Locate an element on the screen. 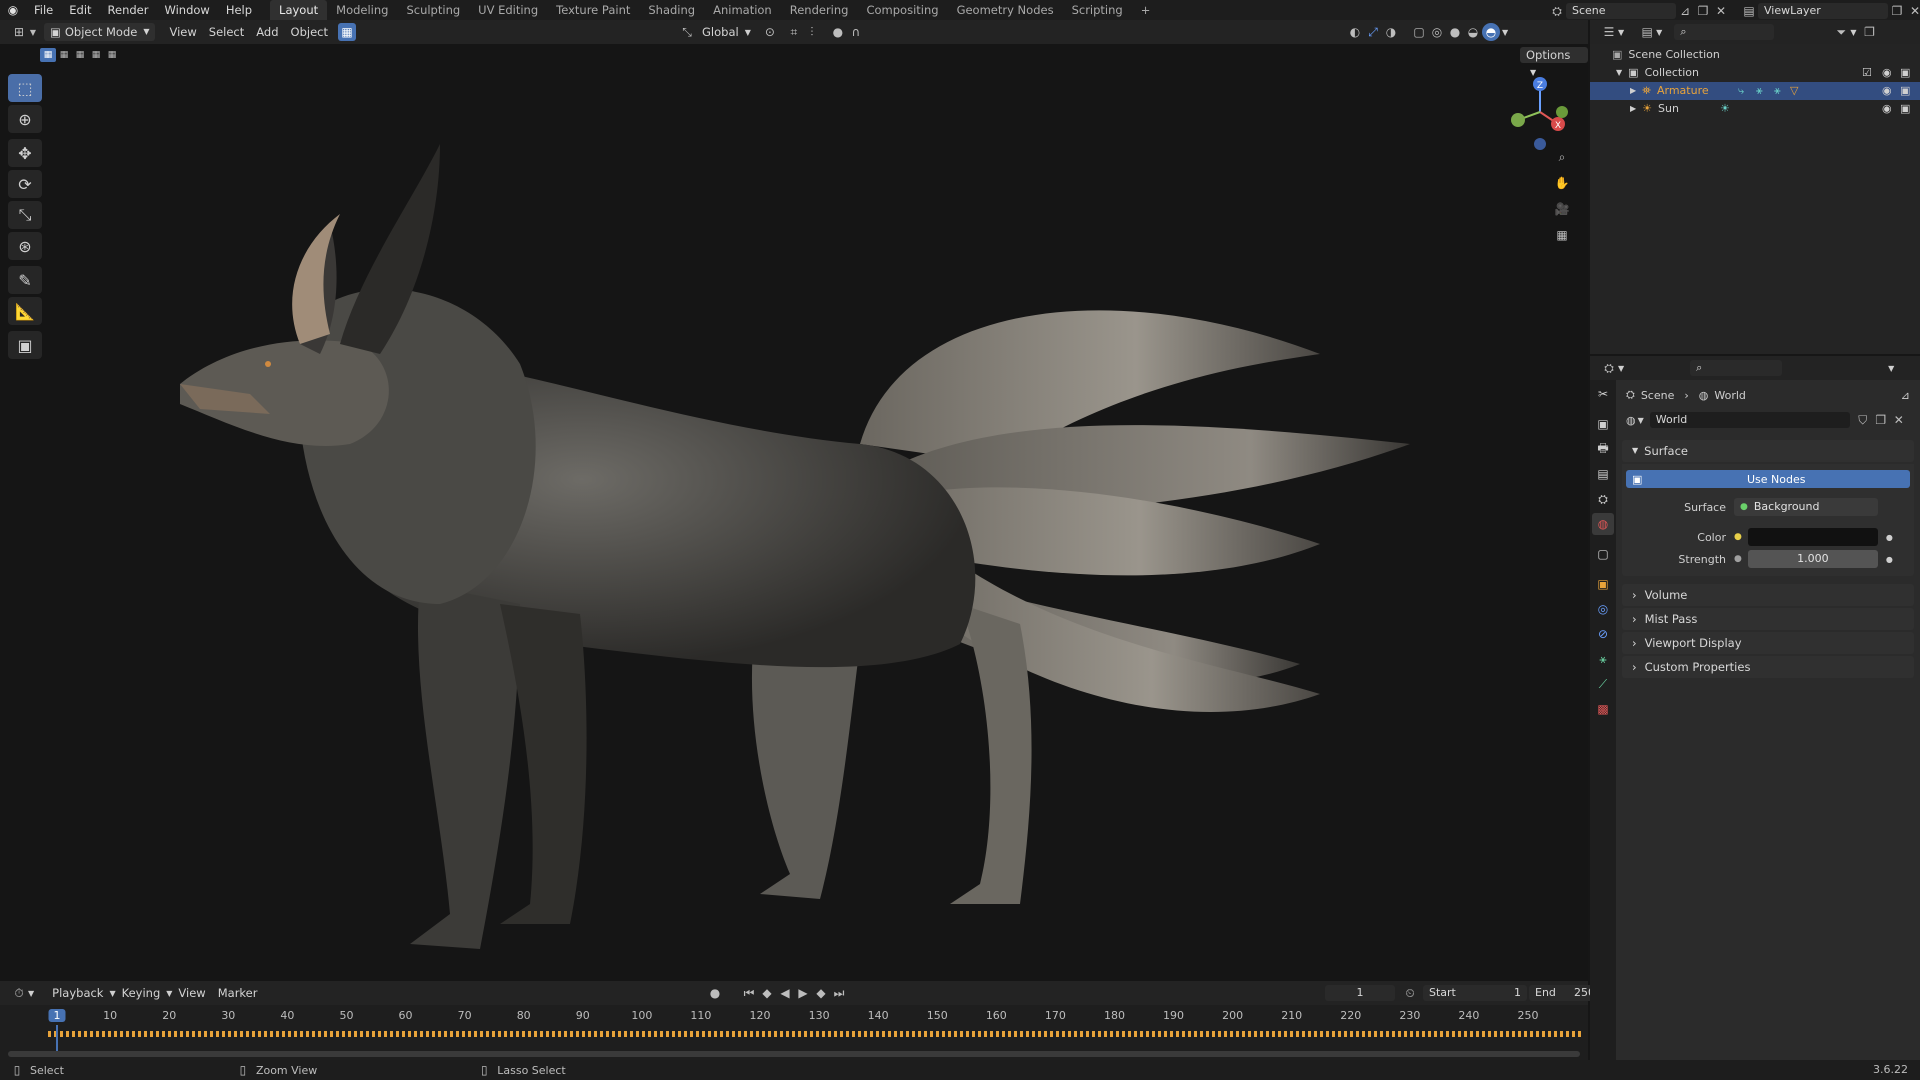 Image resolution: width=1920 pixels, height=1080 pixels. frame-tick: 150 is located at coordinates (937, 1015).